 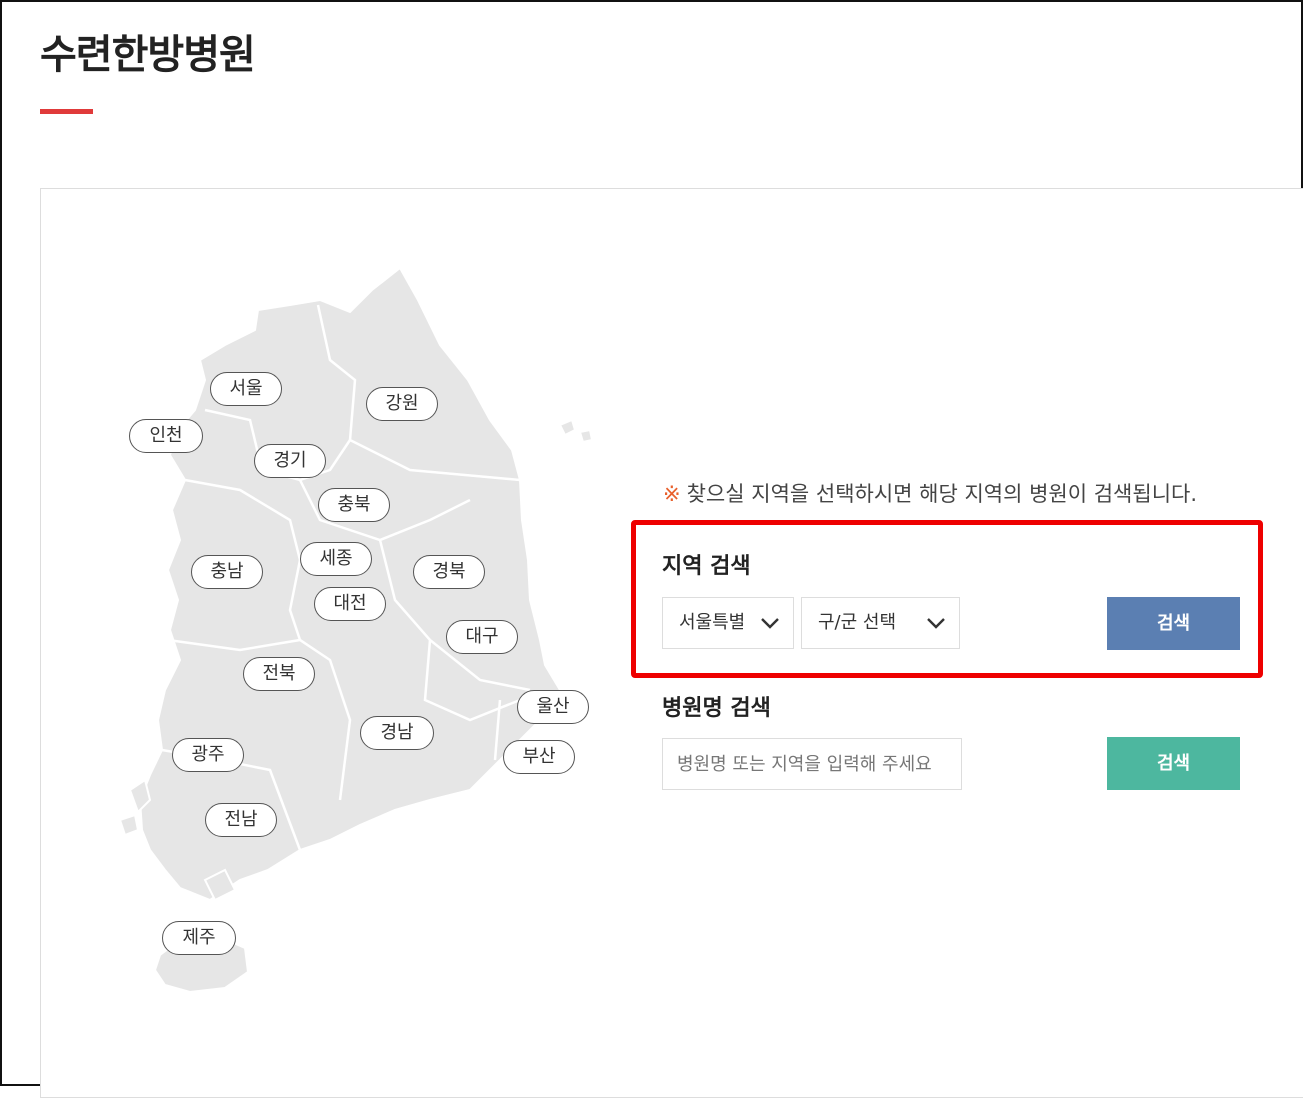 What do you see at coordinates (857, 622) in the screenshot?
I see `district-select-value: 구/군 선택` at bounding box center [857, 622].